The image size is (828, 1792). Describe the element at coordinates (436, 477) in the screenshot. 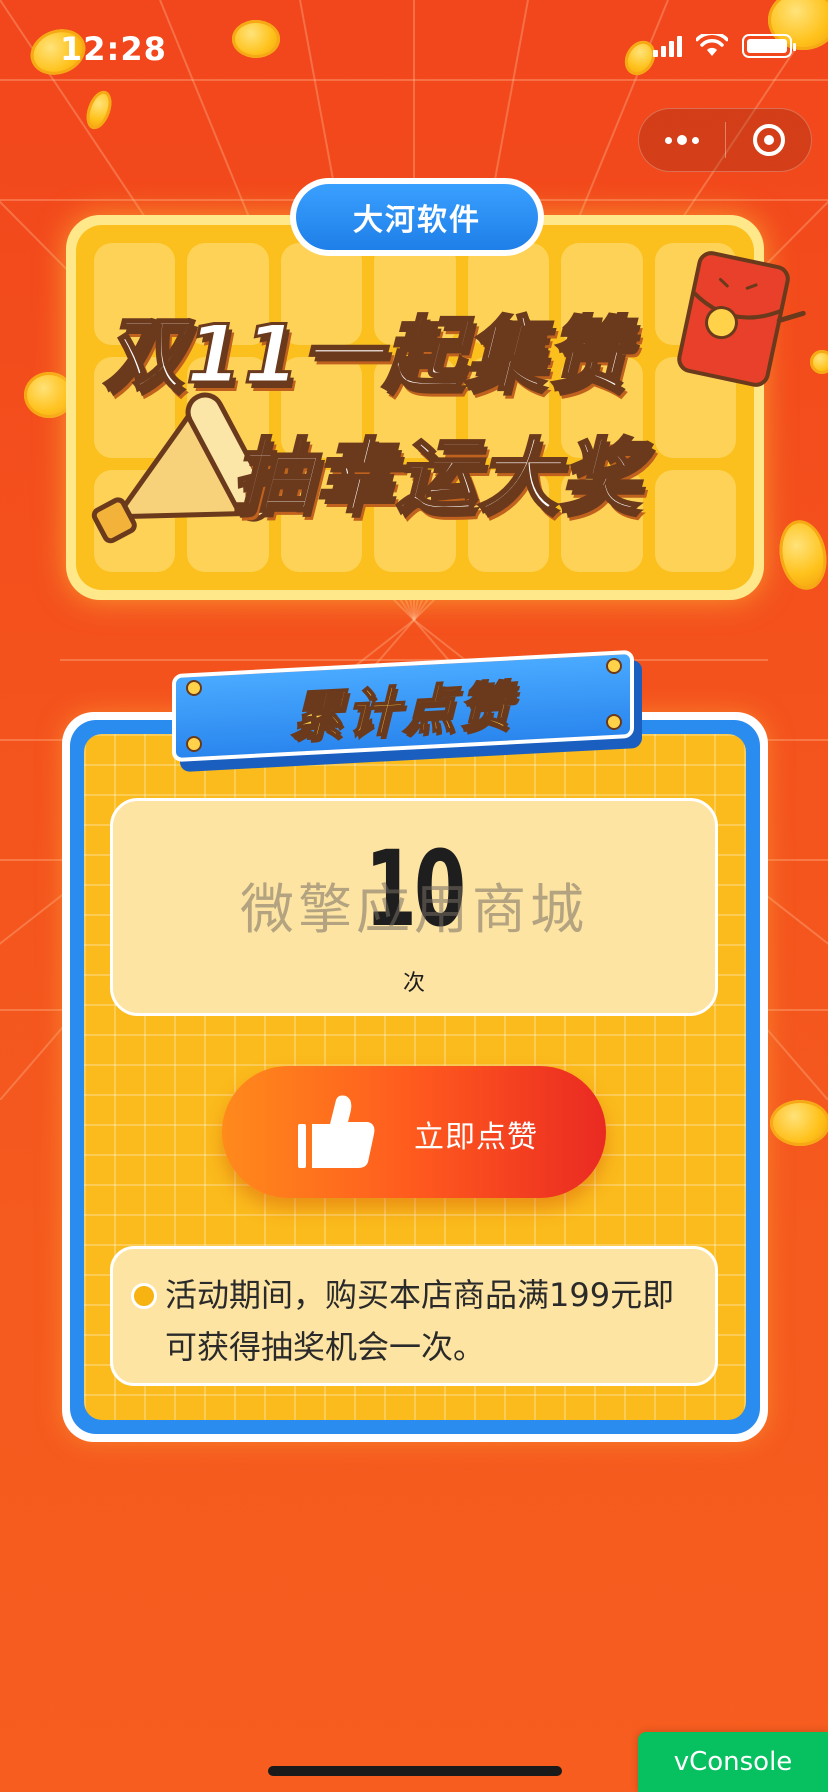

I see `banner-title-line2: 抽幸运大奖` at that location.